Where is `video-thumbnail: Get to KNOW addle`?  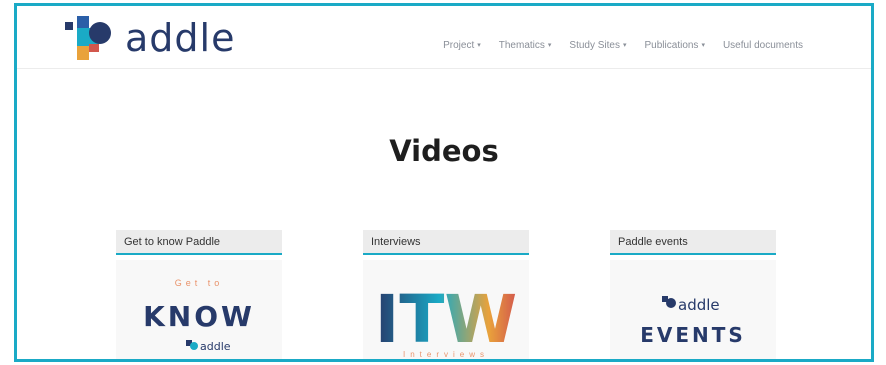 video-thumbnail: Get to KNOW addle is located at coordinates (199, 309).